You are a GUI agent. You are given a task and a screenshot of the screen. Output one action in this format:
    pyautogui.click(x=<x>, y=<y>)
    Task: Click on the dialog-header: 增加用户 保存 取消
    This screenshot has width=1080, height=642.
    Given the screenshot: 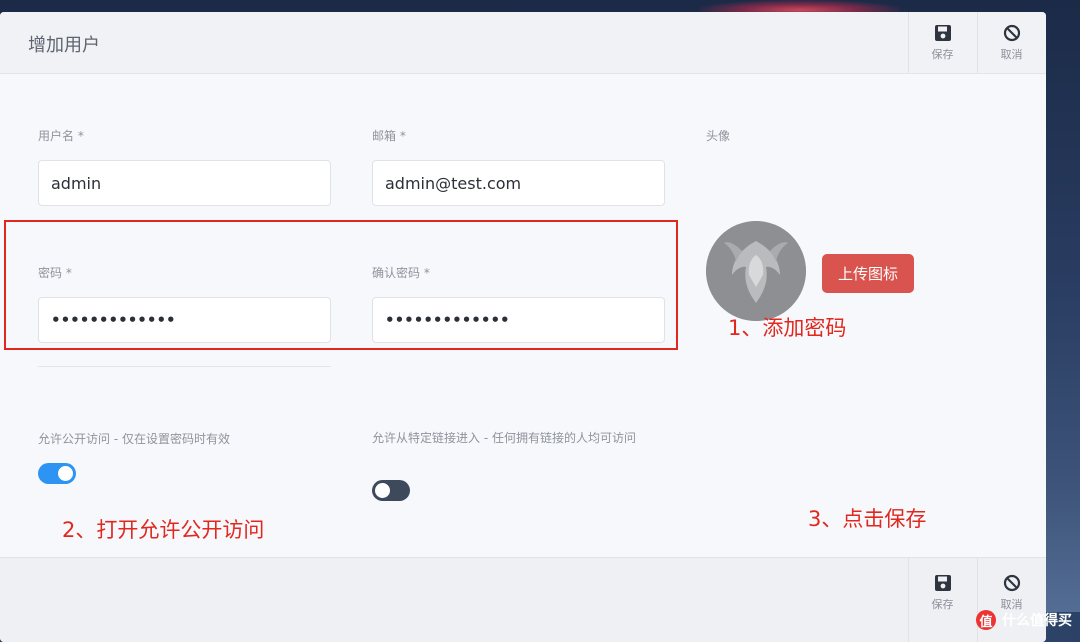 What is the action you would take?
    pyautogui.click(x=523, y=43)
    